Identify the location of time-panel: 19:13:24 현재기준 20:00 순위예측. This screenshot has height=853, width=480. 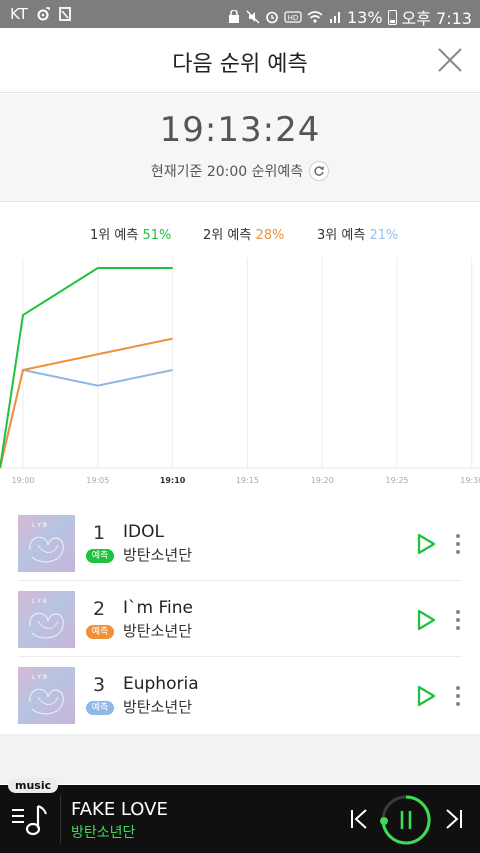
(240, 148).